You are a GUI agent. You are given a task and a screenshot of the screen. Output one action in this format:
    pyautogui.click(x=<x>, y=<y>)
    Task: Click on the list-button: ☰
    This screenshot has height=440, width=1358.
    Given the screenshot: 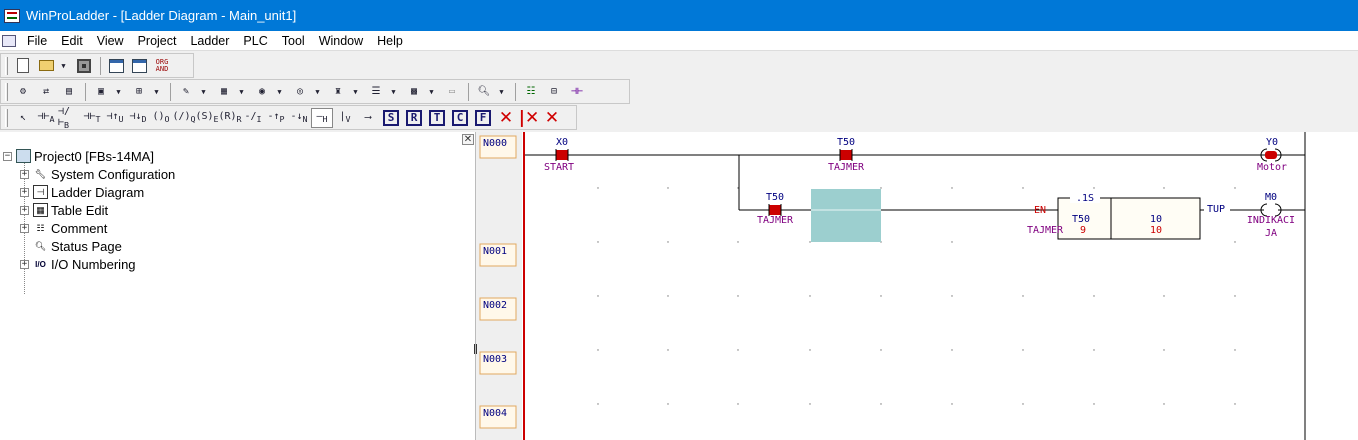 What is the action you would take?
    pyautogui.click(x=376, y=92)
    